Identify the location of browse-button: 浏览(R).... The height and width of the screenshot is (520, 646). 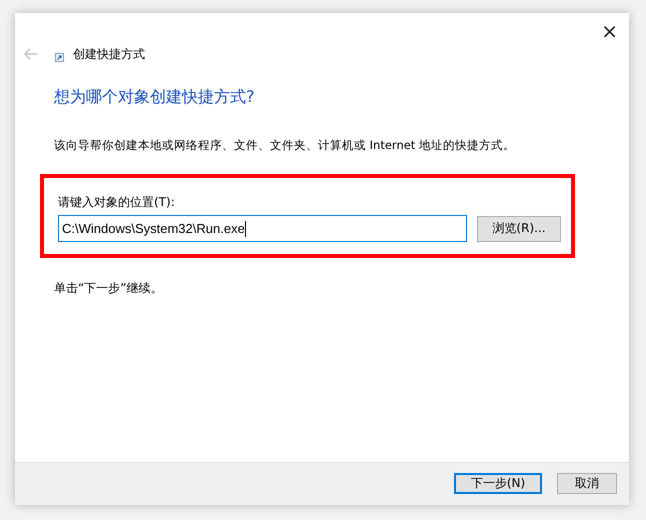
(519, 229).